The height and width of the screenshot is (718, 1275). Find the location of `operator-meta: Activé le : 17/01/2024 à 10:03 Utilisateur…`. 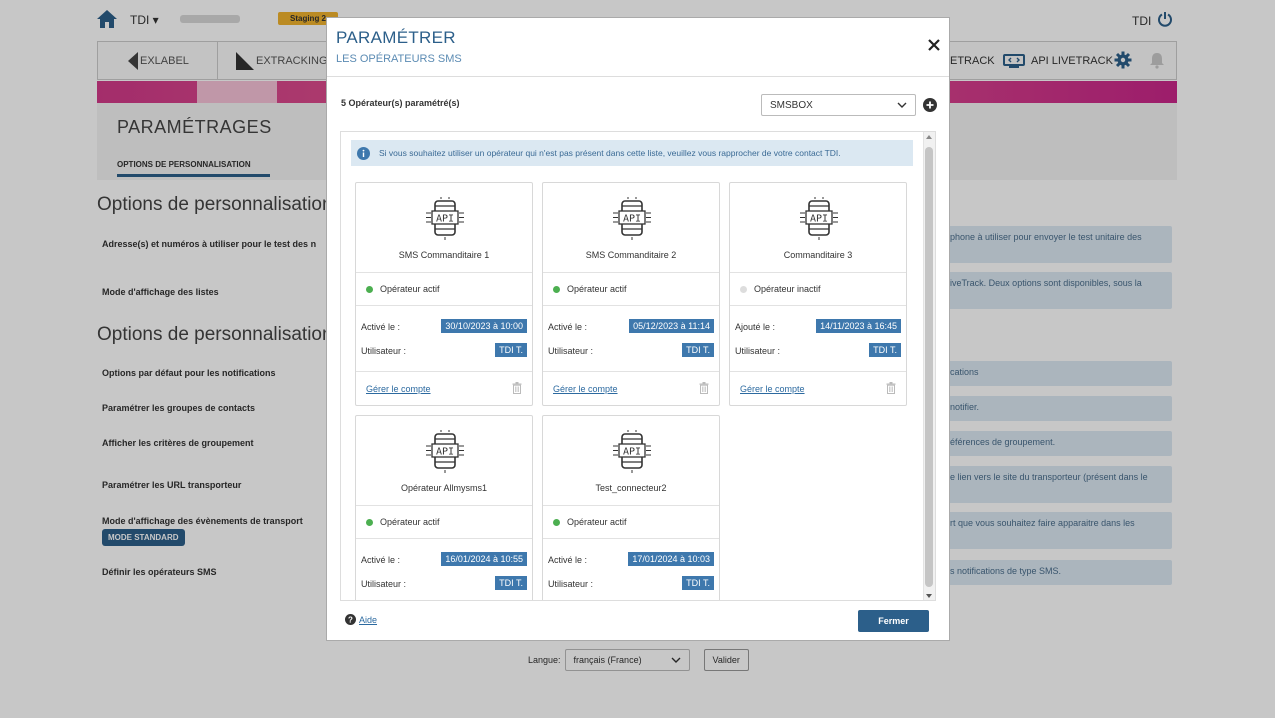

operator-meta: Activé le : 17/01/2024 à 10:03 Utilisateur… is located at coordinates (631, 569).